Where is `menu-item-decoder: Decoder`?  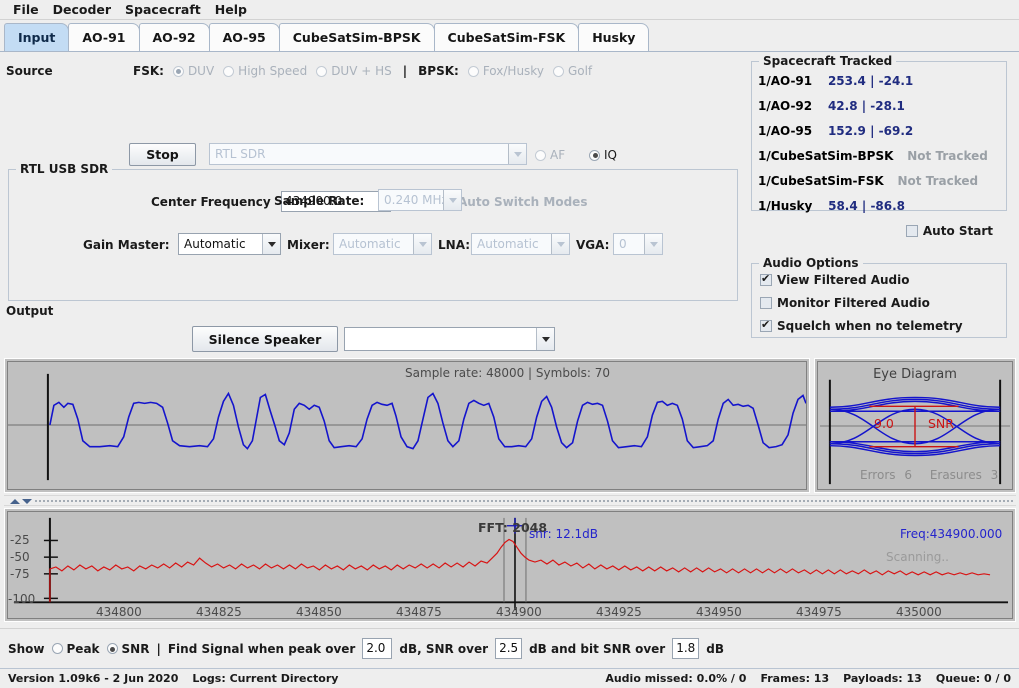 menu-item-decoder: Decoder is located at coordinates (82, 9).